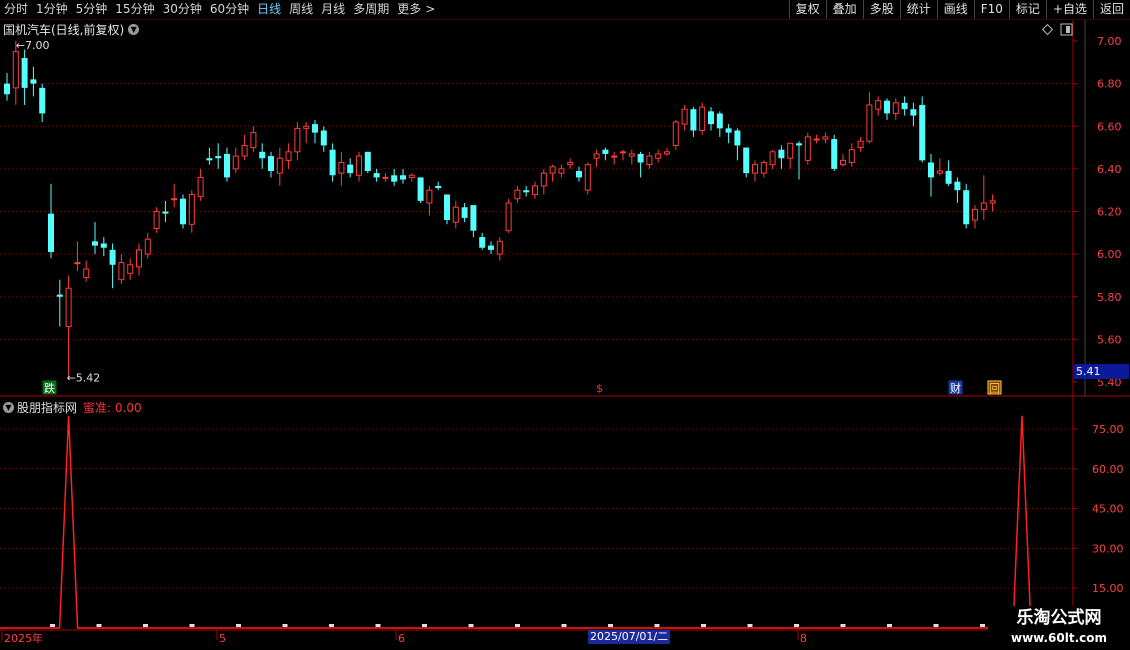  Describe the element at coordinates (1047, 29) in the screenshot. I see `diamond-icon` at that location.